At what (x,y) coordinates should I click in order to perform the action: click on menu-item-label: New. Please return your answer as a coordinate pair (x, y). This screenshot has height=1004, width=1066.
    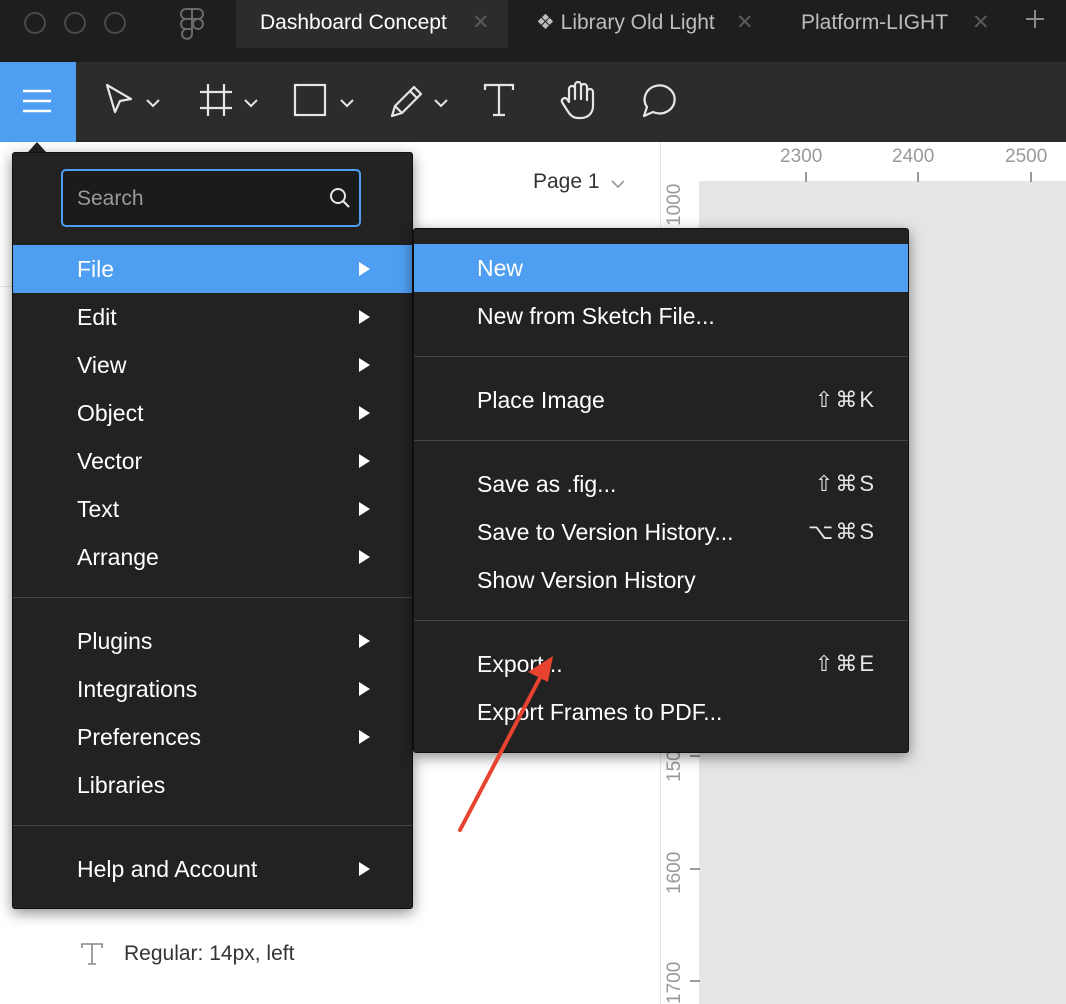
    Looking at the image, I should click on (500, 268).